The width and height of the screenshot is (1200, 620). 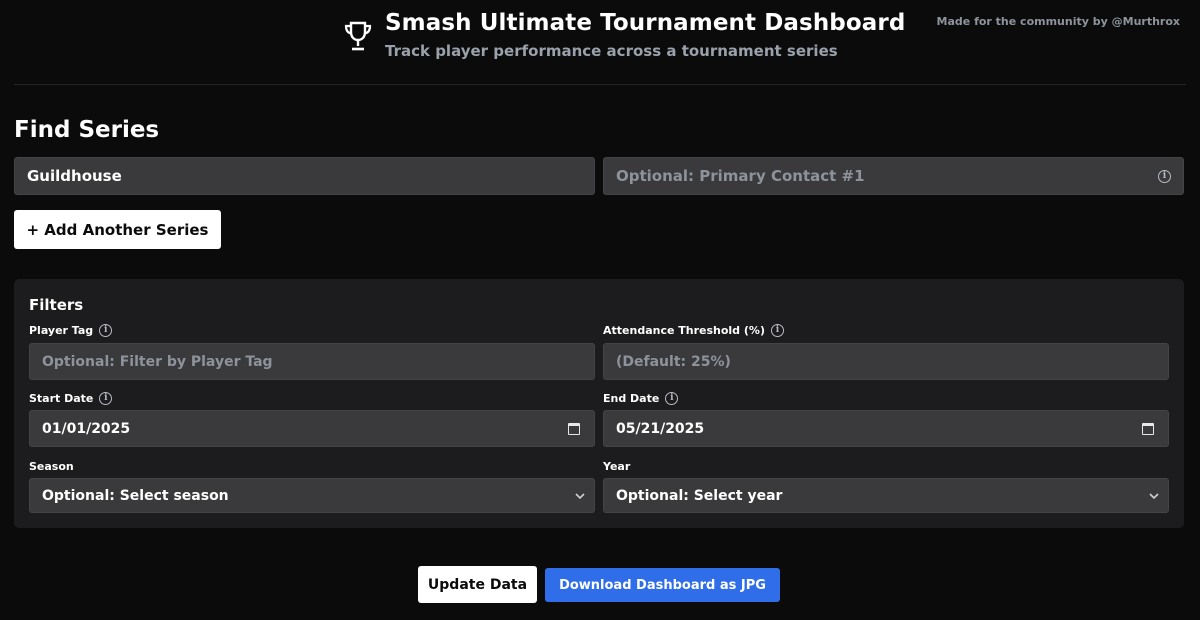 I want to click on end-date-value: 05/21/2025, so click(x=660, y=428).